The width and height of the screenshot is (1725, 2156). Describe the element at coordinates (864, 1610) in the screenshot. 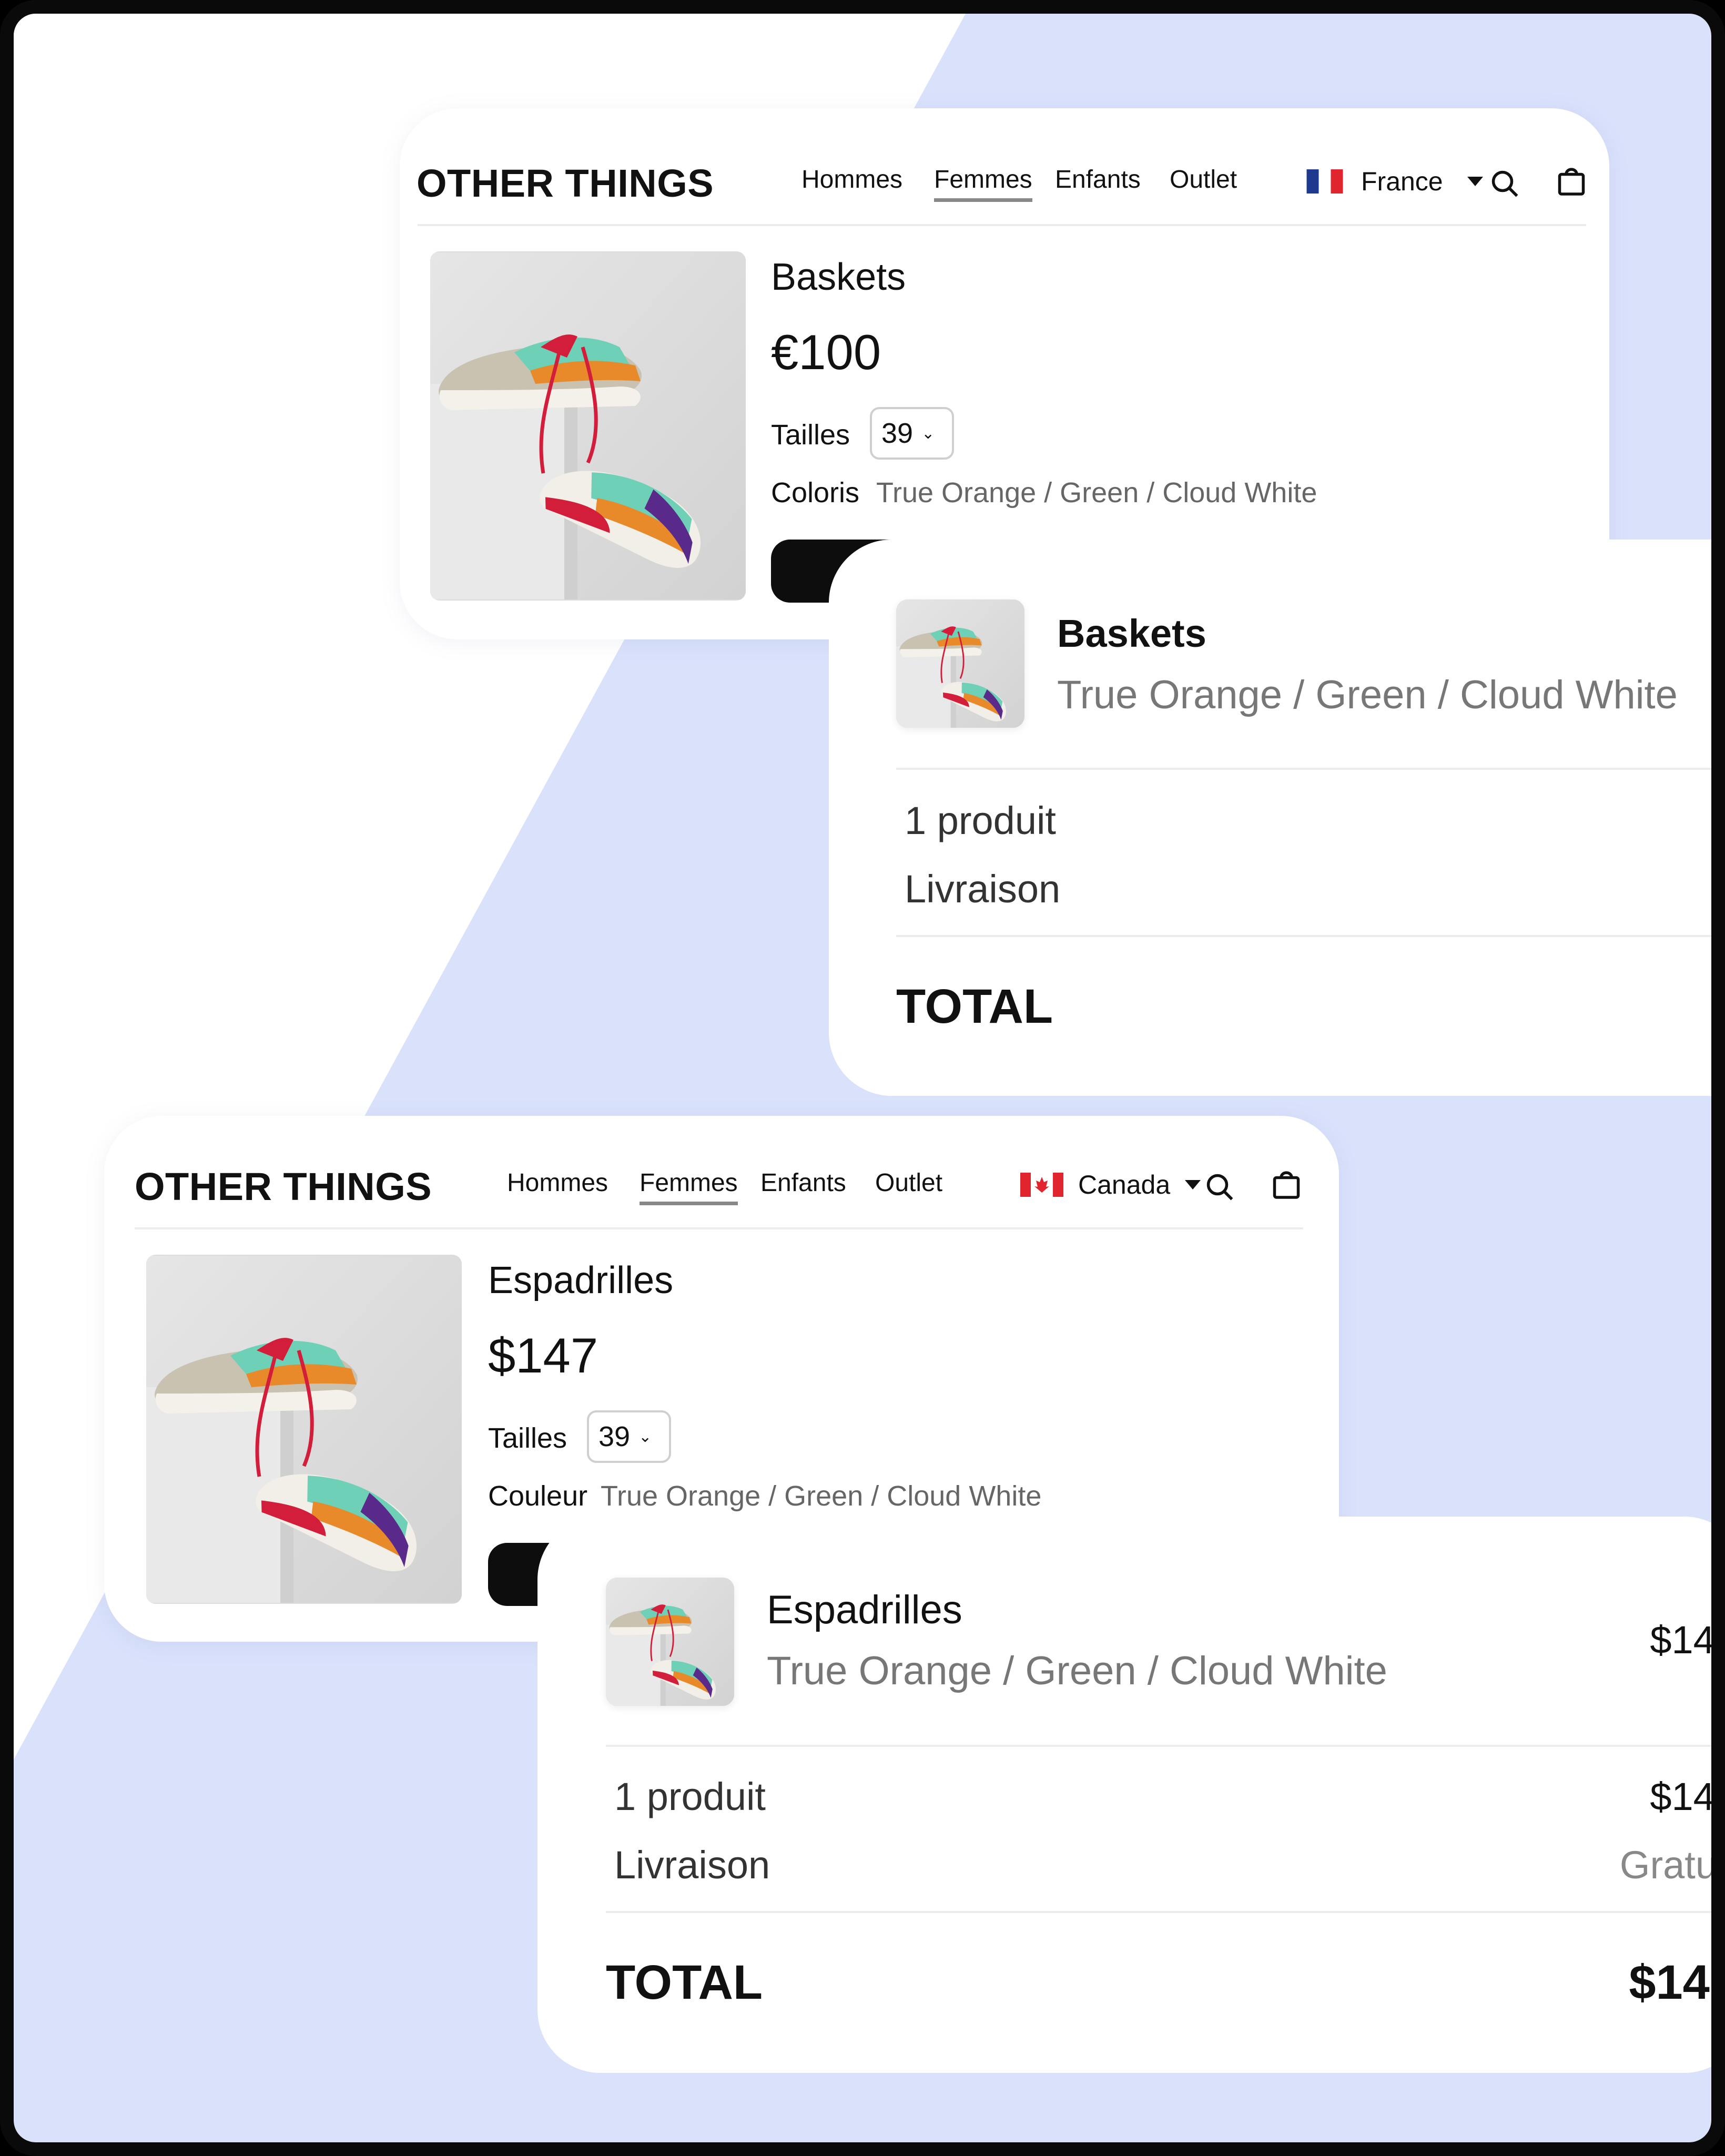

I see `cart-item-name: Espadrilles` at that location.